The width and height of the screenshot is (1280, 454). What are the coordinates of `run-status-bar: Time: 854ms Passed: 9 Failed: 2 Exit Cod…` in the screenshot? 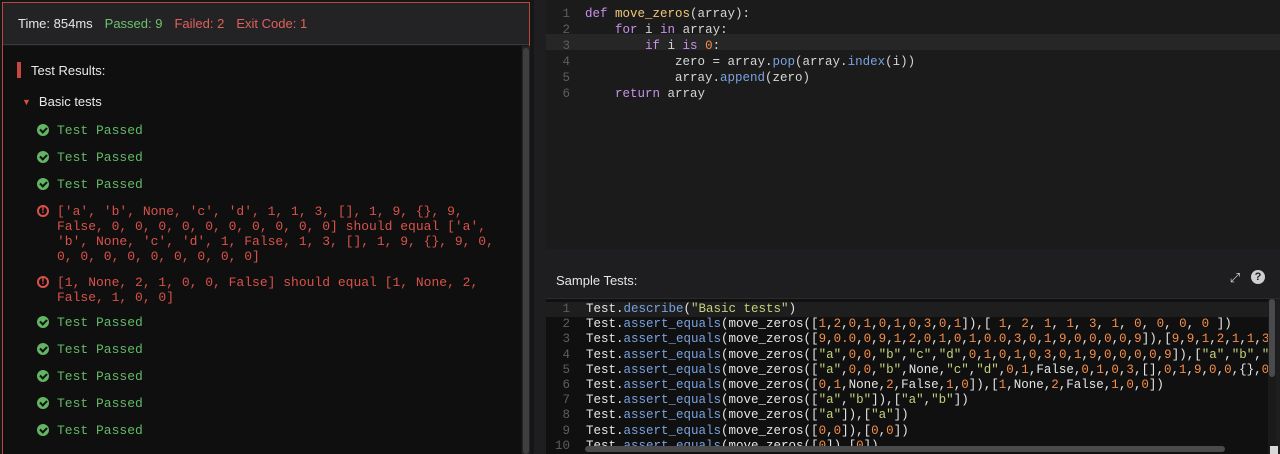 It's located at (266, 24).